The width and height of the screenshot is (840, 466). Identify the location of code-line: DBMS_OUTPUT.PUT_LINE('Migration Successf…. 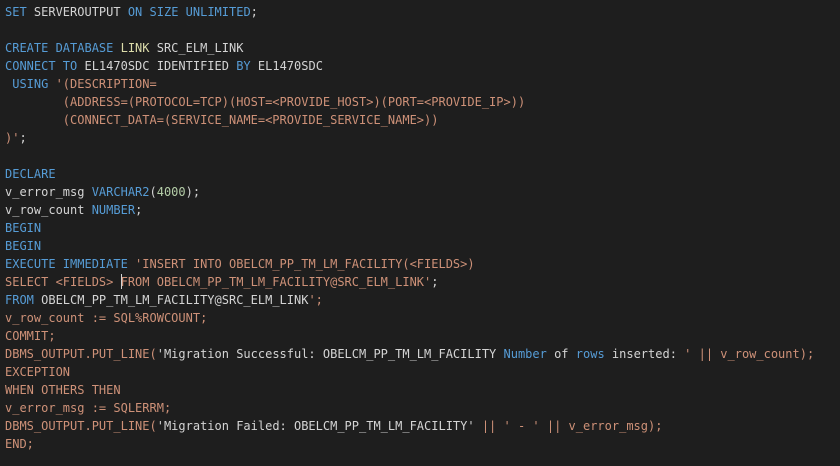
(422, 354).